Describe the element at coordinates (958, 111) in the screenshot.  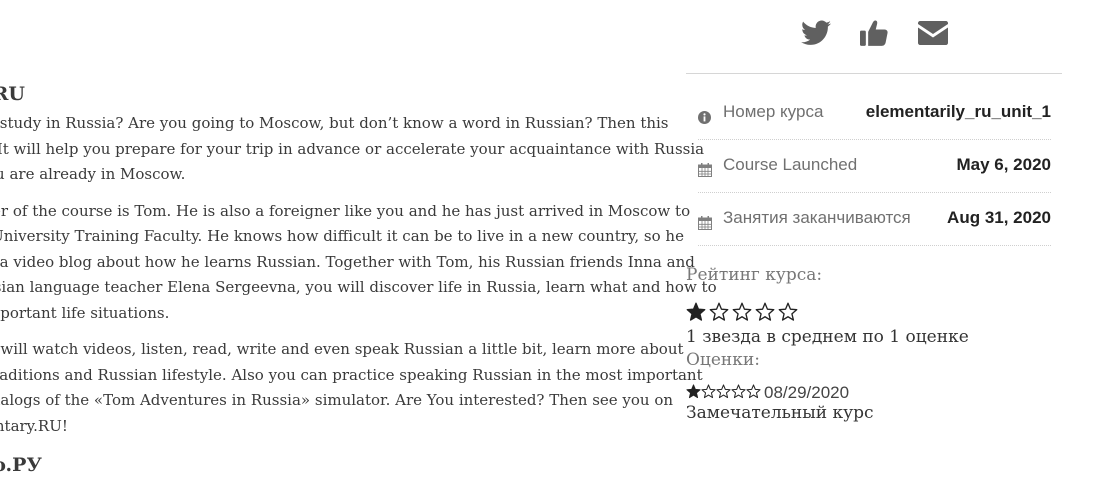
I see `fact-value: elementarily_ru_unit_1` at that location.